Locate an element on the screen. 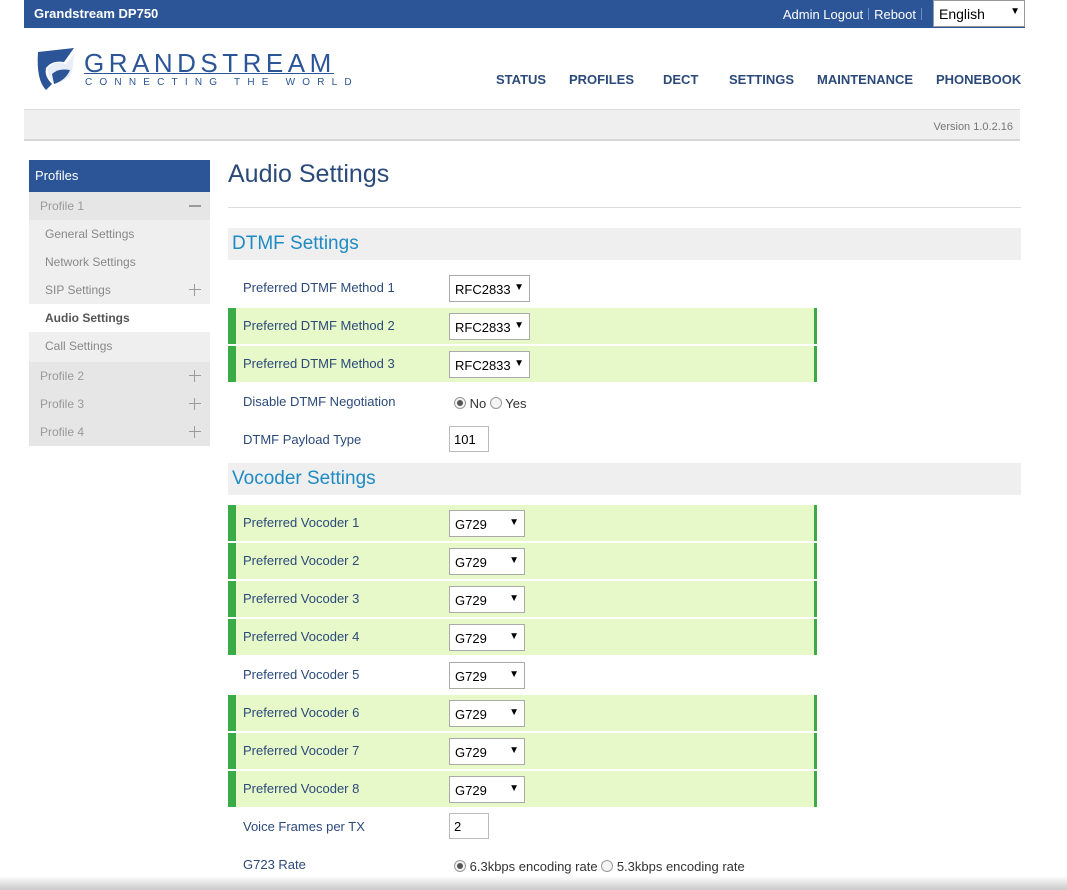 This screenshot has width=1067, height=890. window-bottom-edge is located at coordinates (533, 883).